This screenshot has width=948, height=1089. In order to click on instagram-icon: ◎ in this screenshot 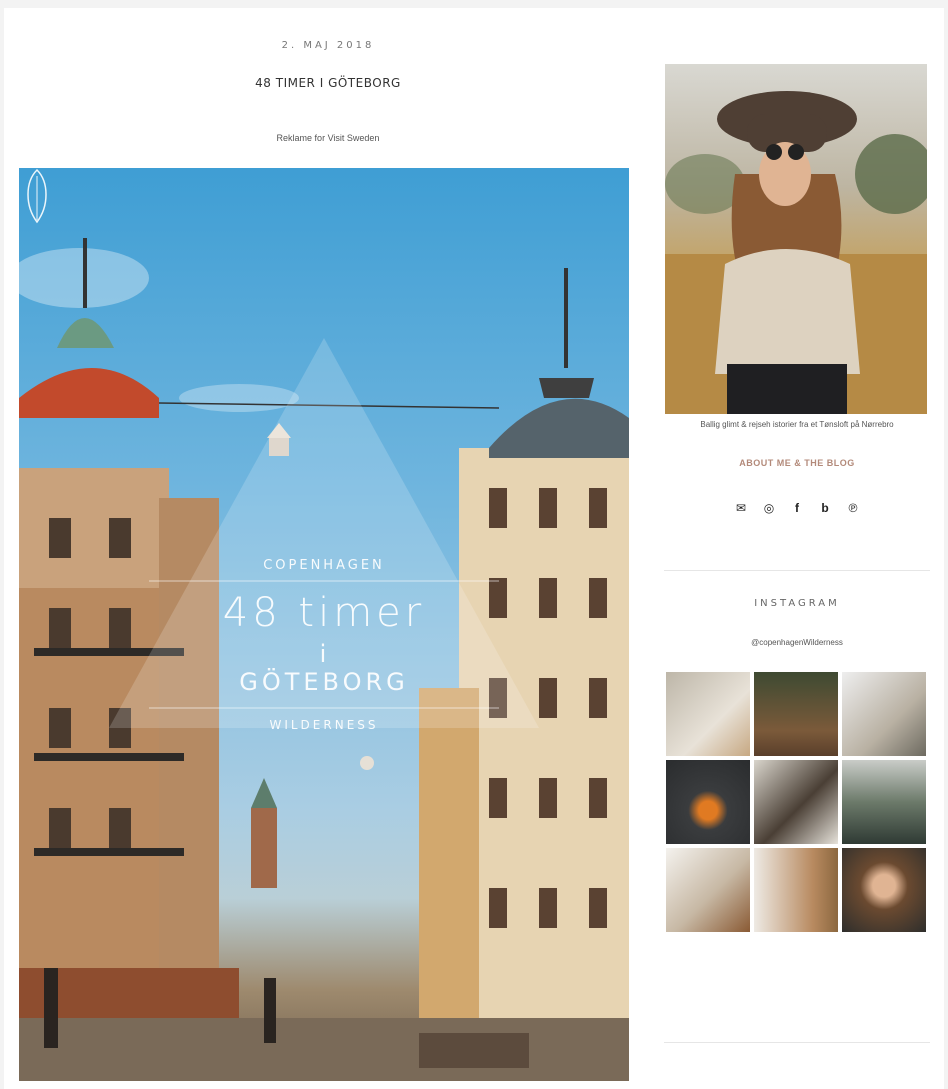, I will do `click(769, 508)`.